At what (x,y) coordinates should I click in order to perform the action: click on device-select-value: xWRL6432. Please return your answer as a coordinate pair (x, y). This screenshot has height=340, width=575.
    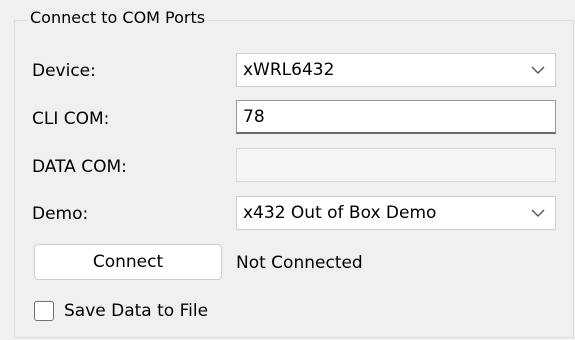
    Looking at the image, I should click on (289, 70).